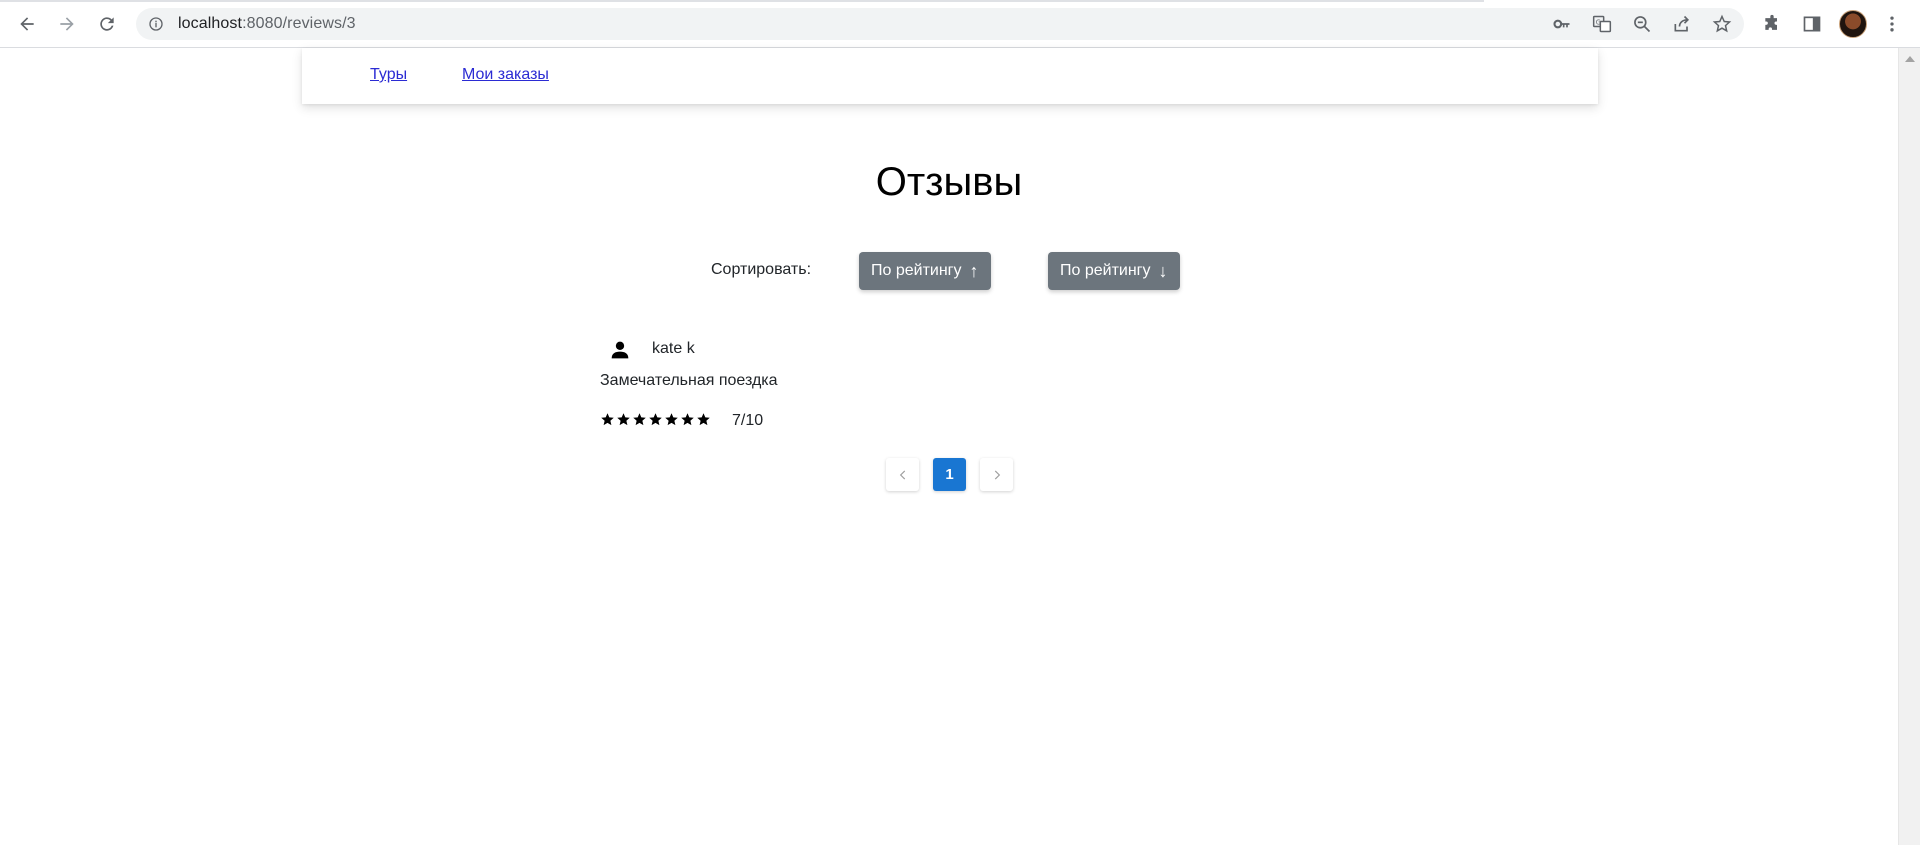 The image size is (1920, 845). I want to click on url-host: localhost, so click(210, 23).